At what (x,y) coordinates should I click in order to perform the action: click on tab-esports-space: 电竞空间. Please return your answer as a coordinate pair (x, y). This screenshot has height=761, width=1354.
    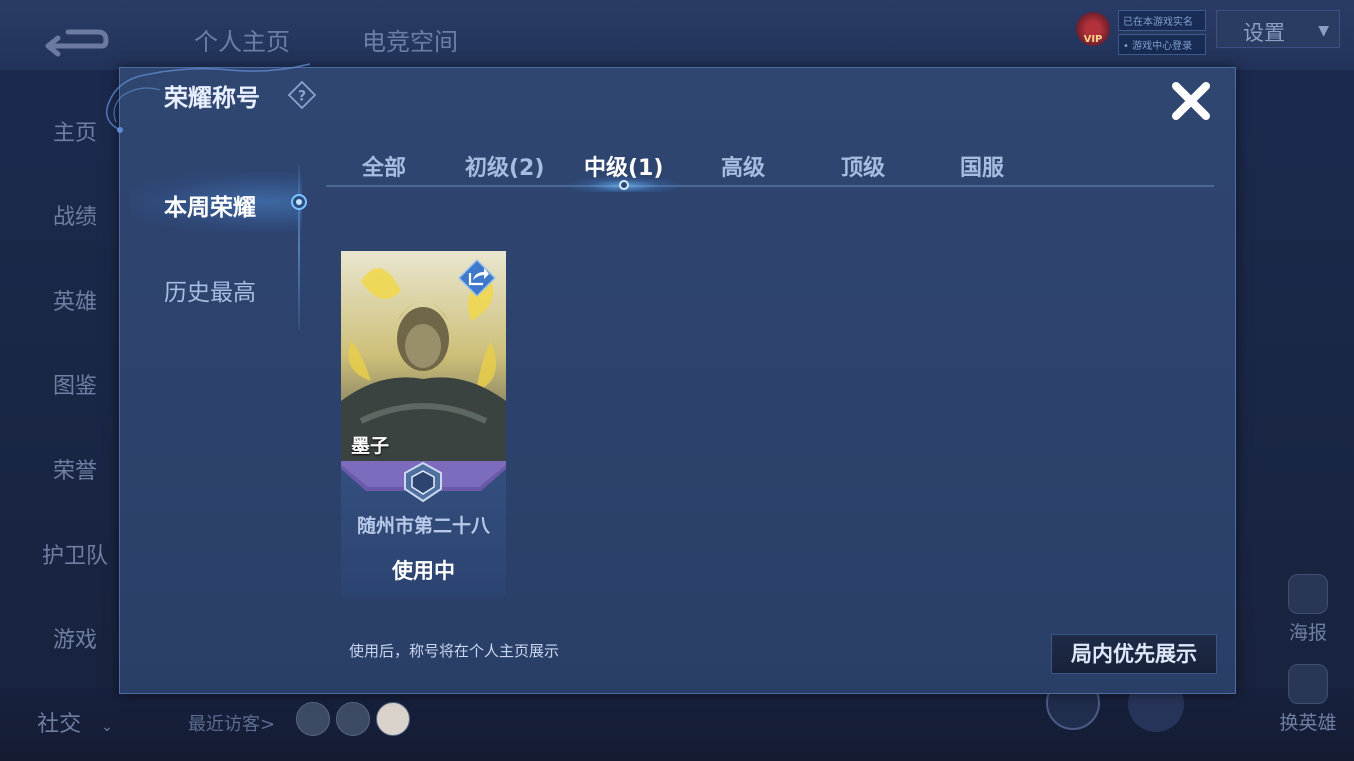
    Looking at the image, I should click on (410, 39).